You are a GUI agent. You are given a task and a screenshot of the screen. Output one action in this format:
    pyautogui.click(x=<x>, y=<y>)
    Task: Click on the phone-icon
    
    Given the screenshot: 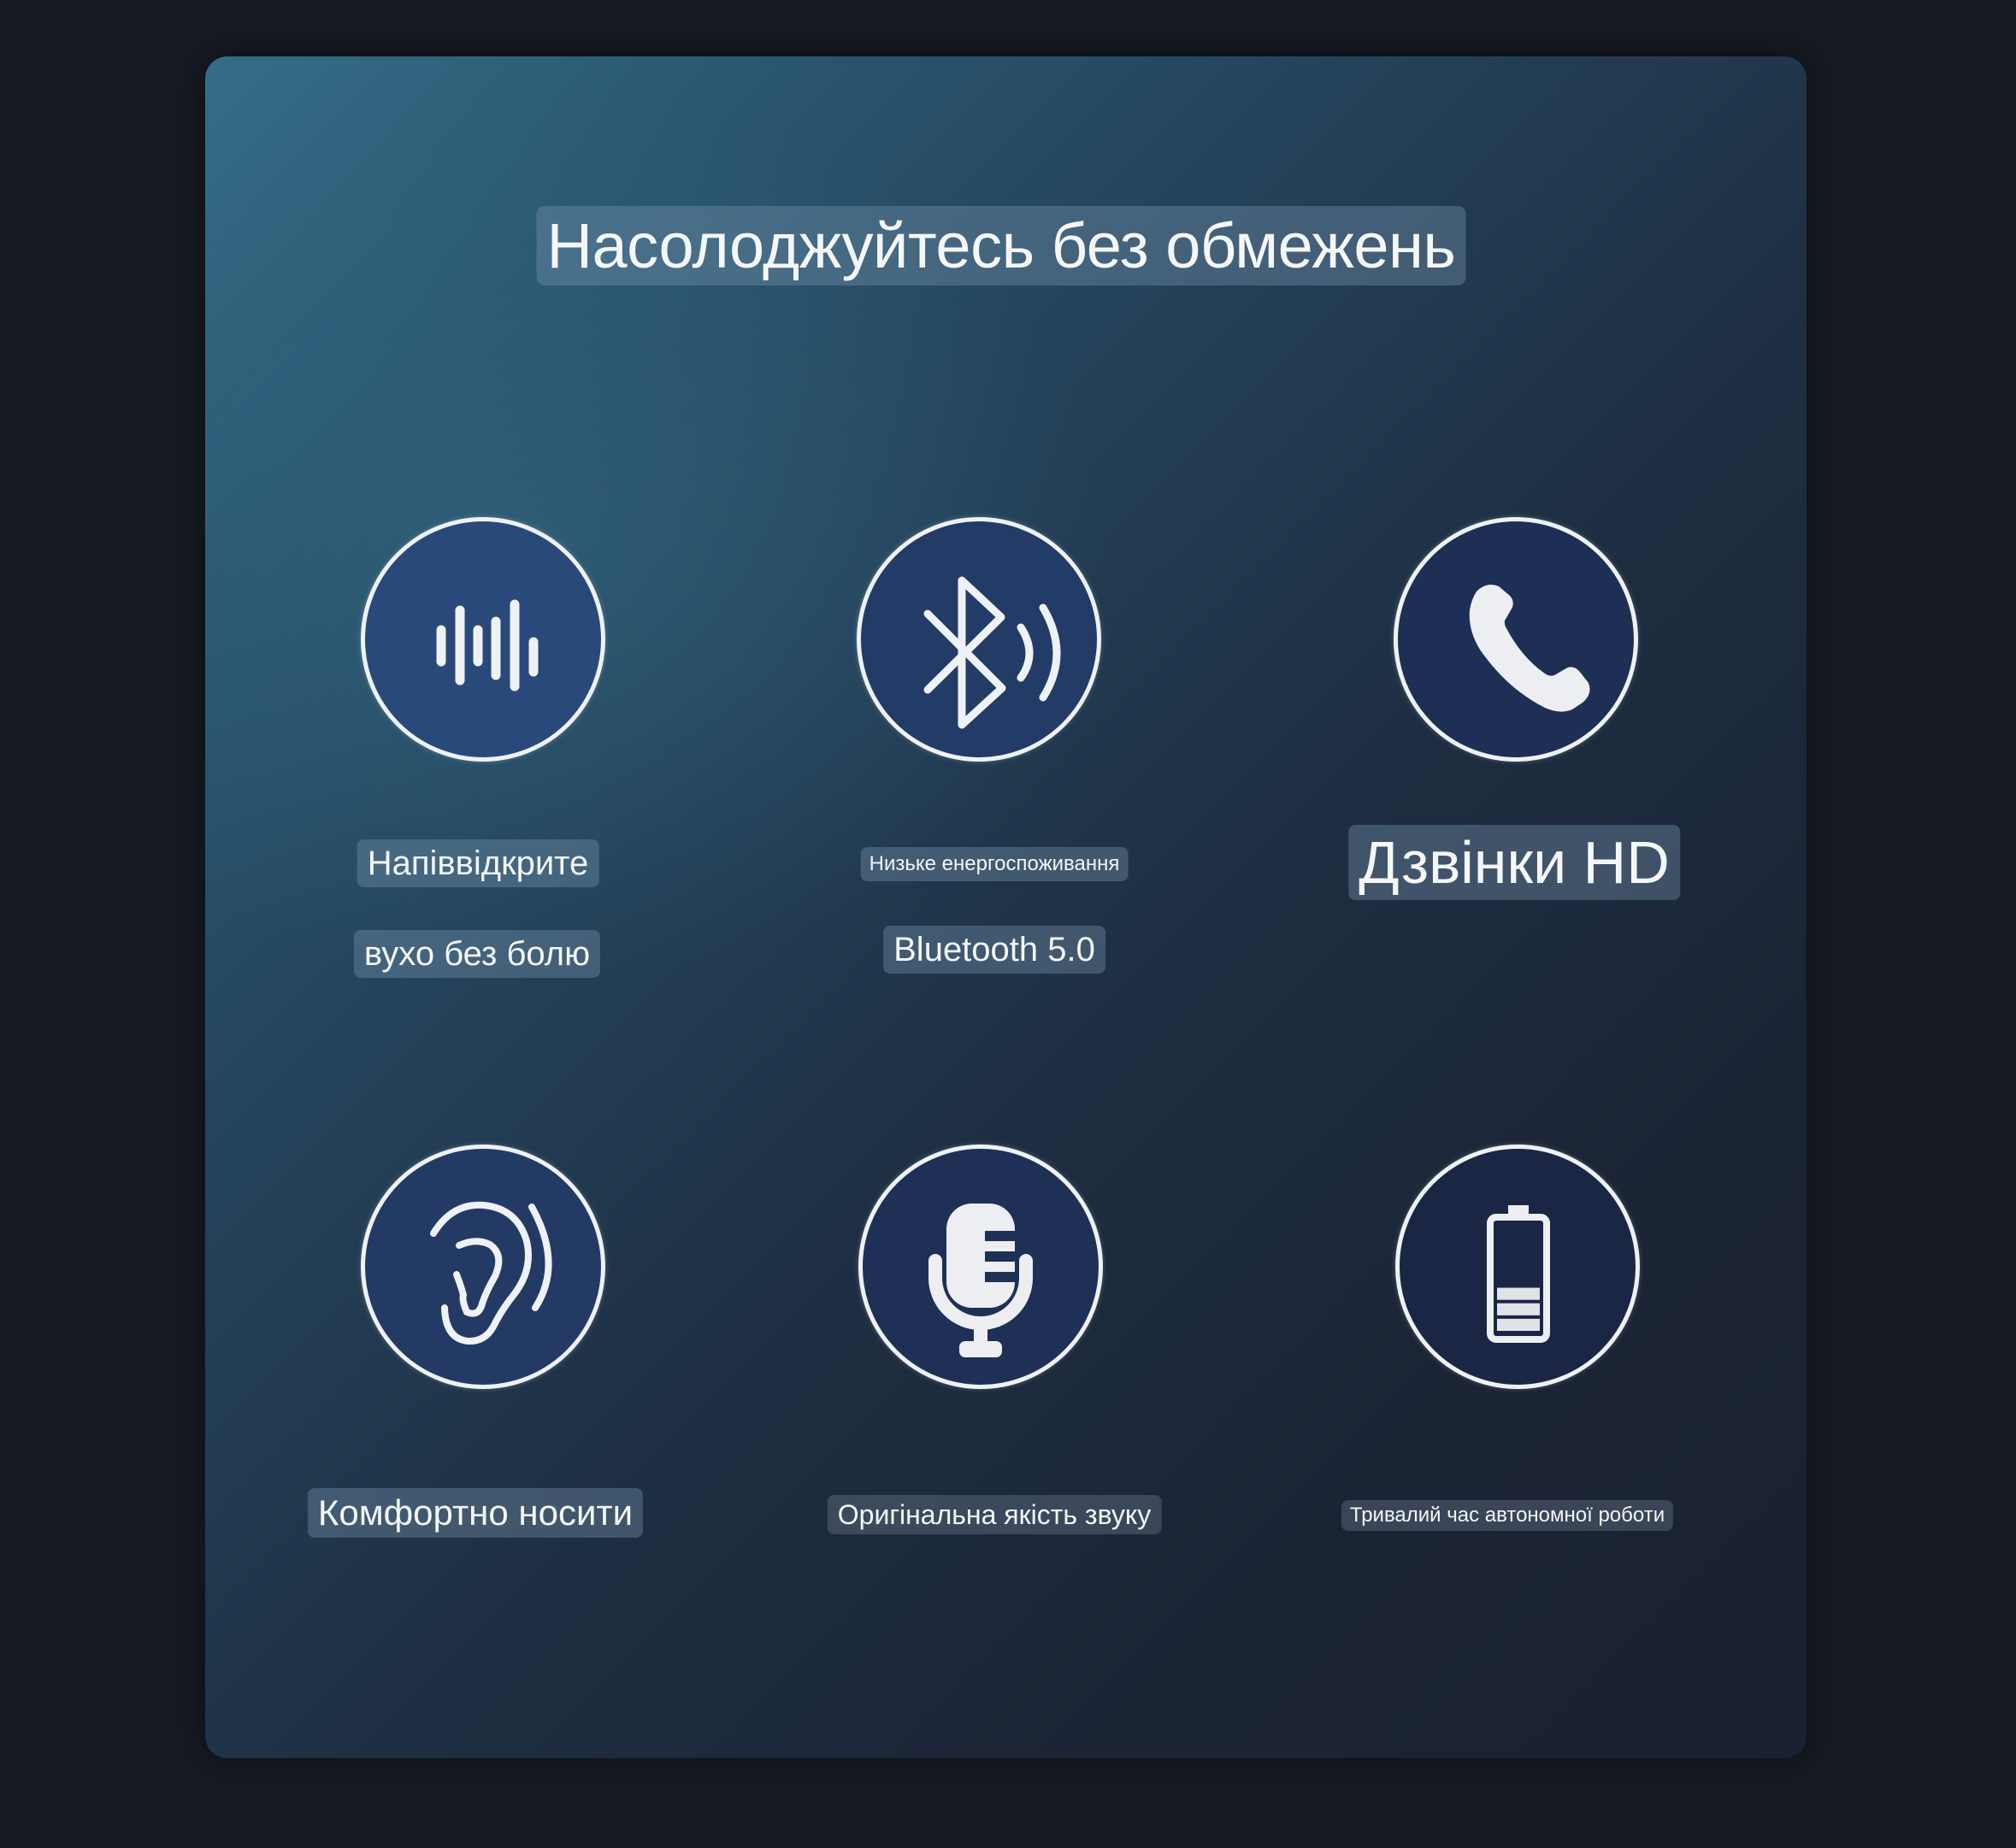 What is the action you would take?
    pyautogui.click(x=1529, y=649)
    